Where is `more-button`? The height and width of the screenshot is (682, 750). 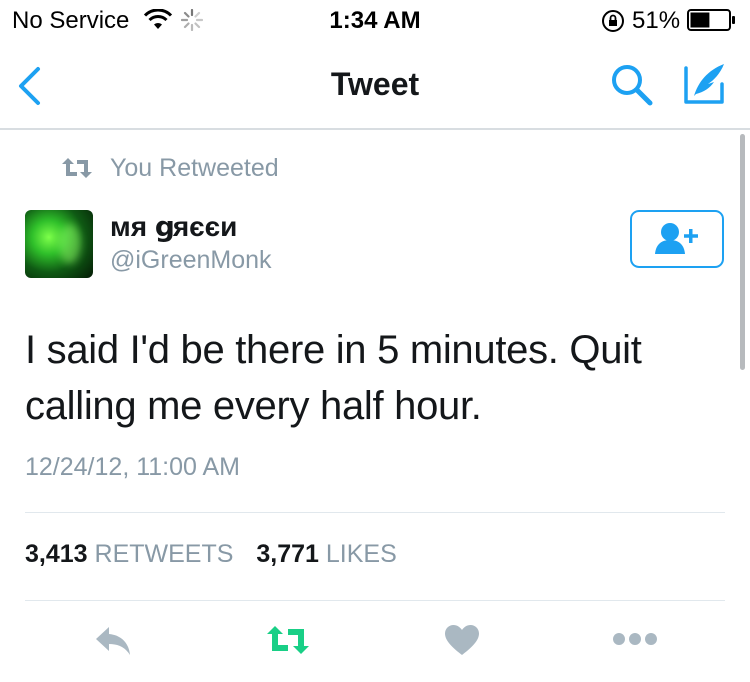
more-button is located at coordinates (635, 641).